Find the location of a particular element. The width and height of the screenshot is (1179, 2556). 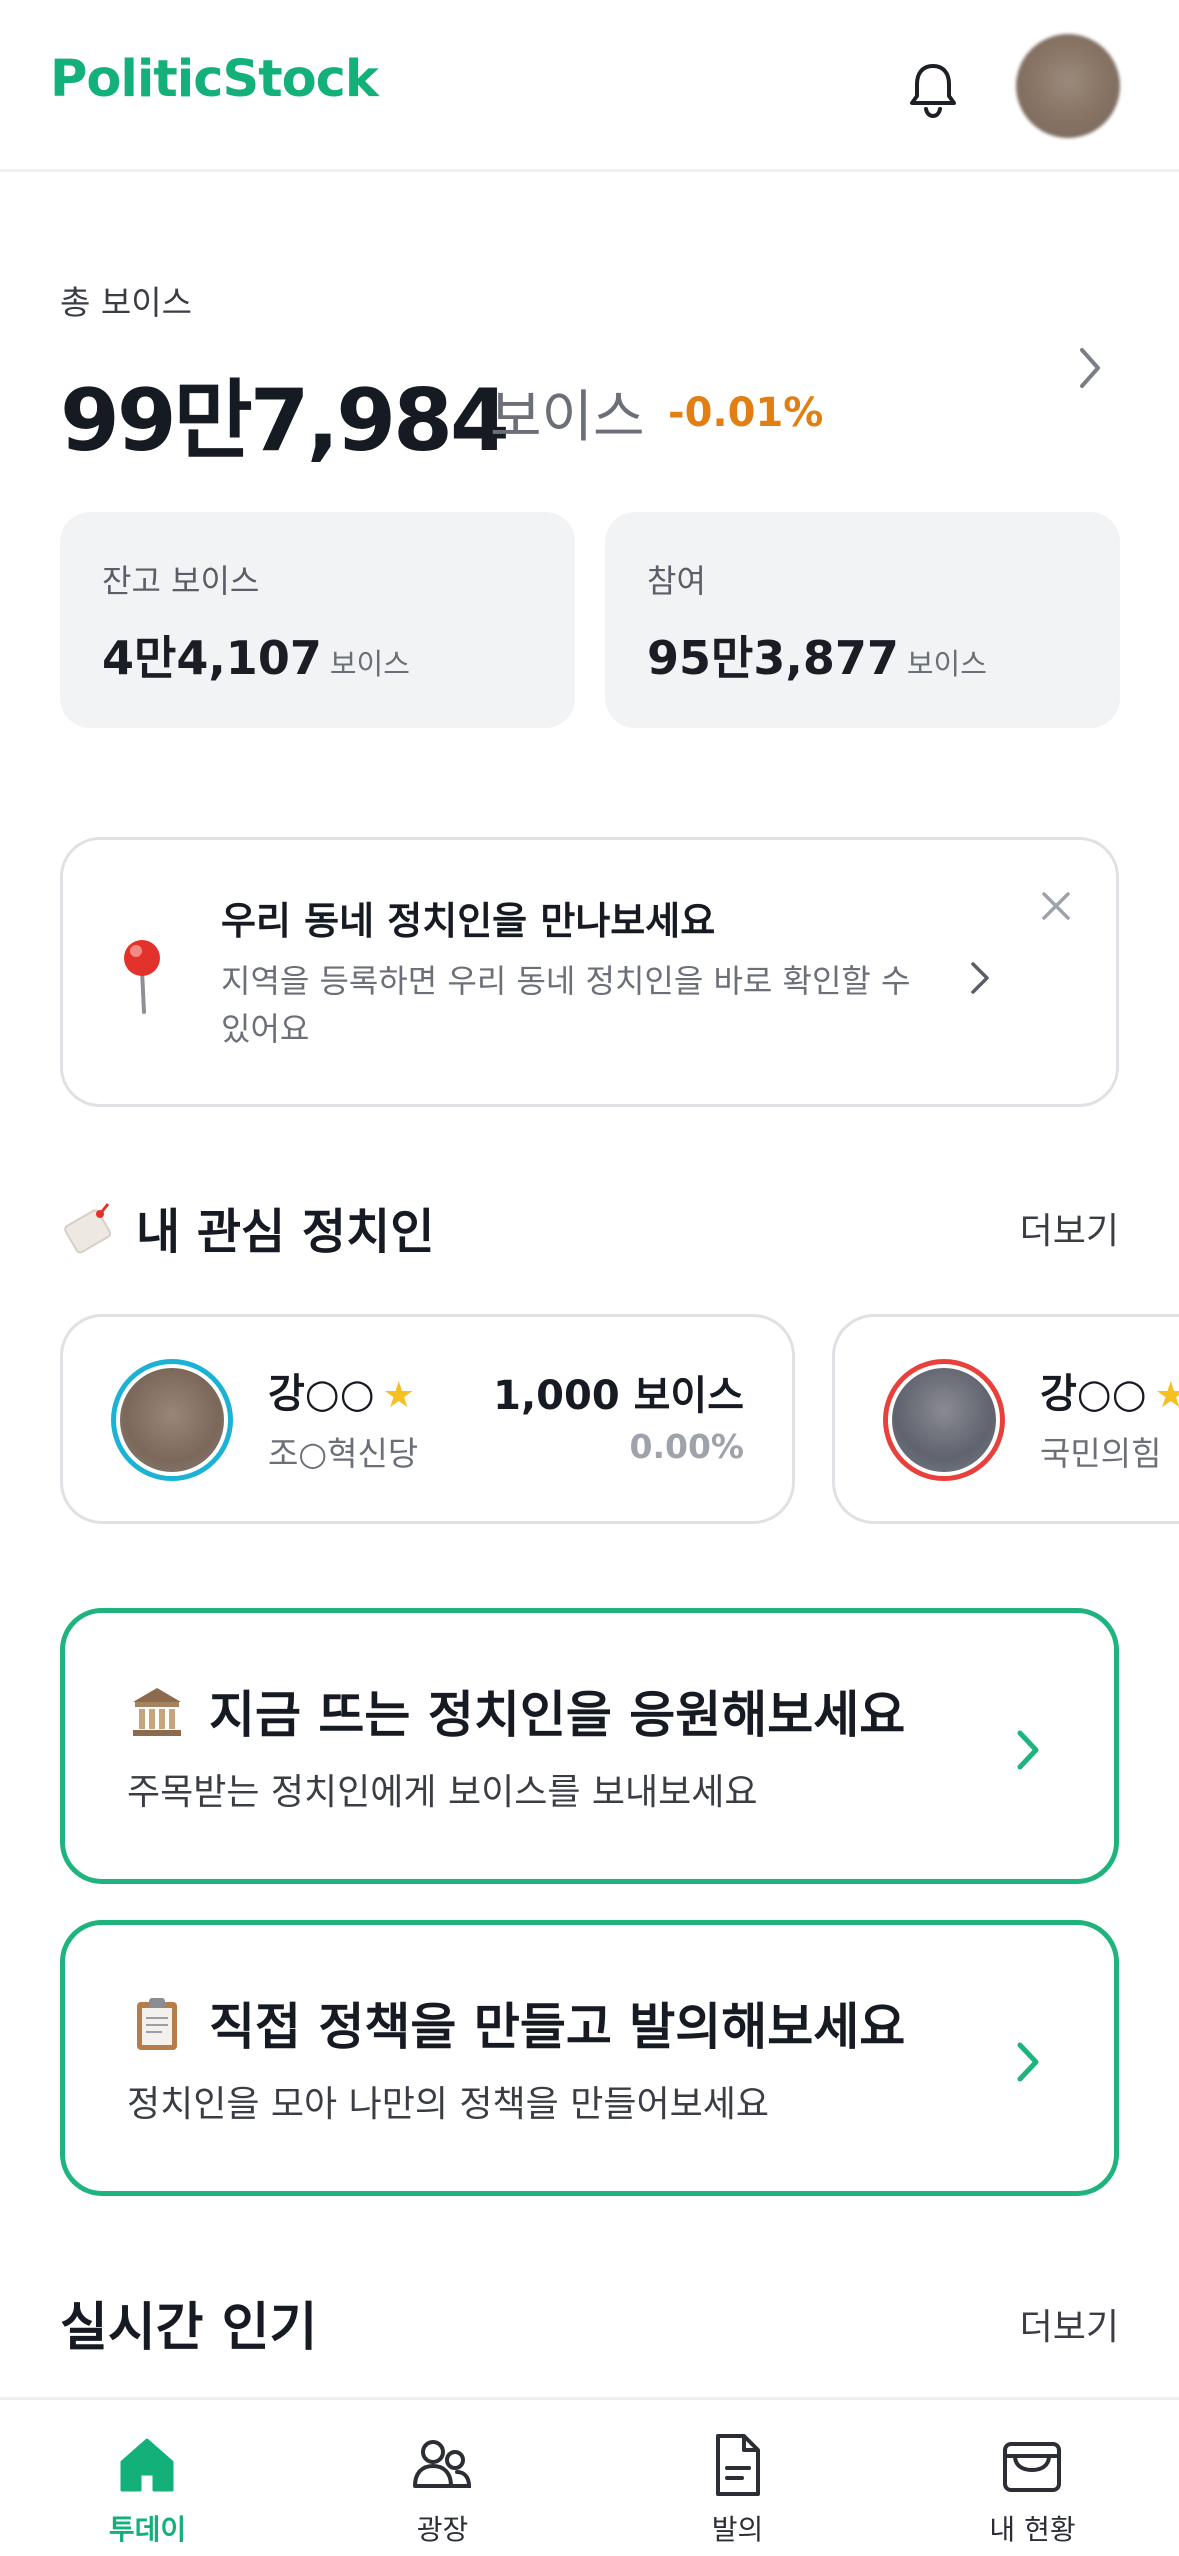

banner-title: 우리 동네 정치인을 만나보세요 is located at coordinates (468, 921).